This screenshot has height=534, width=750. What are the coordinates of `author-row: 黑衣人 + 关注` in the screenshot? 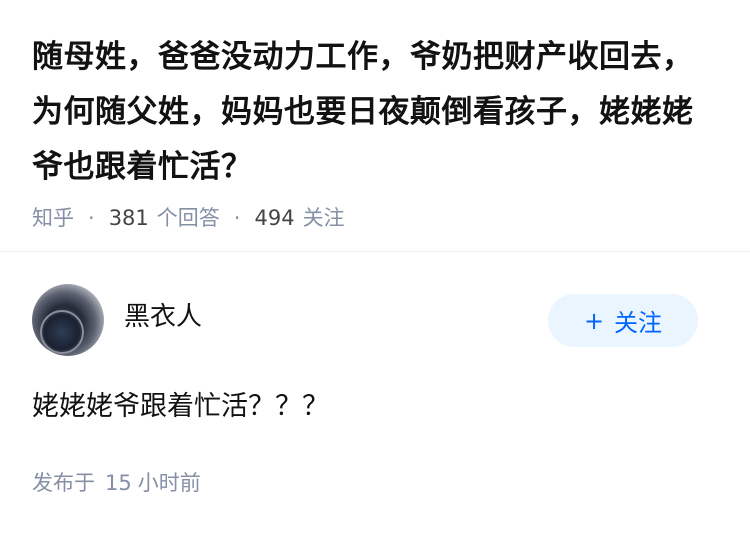 It's located at (375, 321).